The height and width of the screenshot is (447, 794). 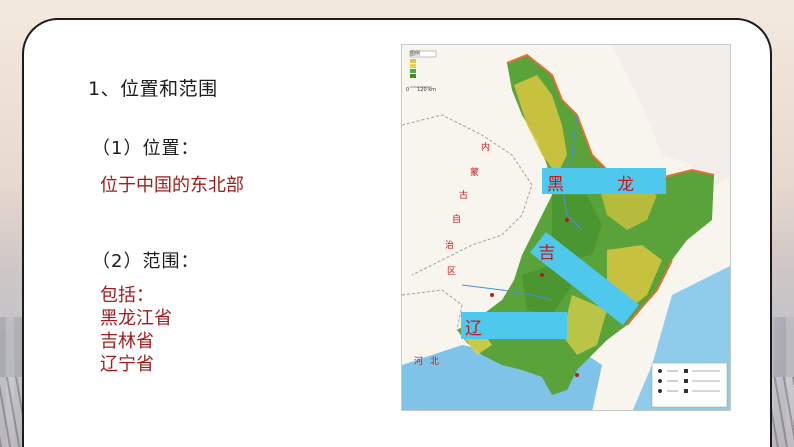 What do you see at coordinates (452, 272) in the screenshot?
I see `map-neighbor-char: 区` at bounding box center [452, 272].